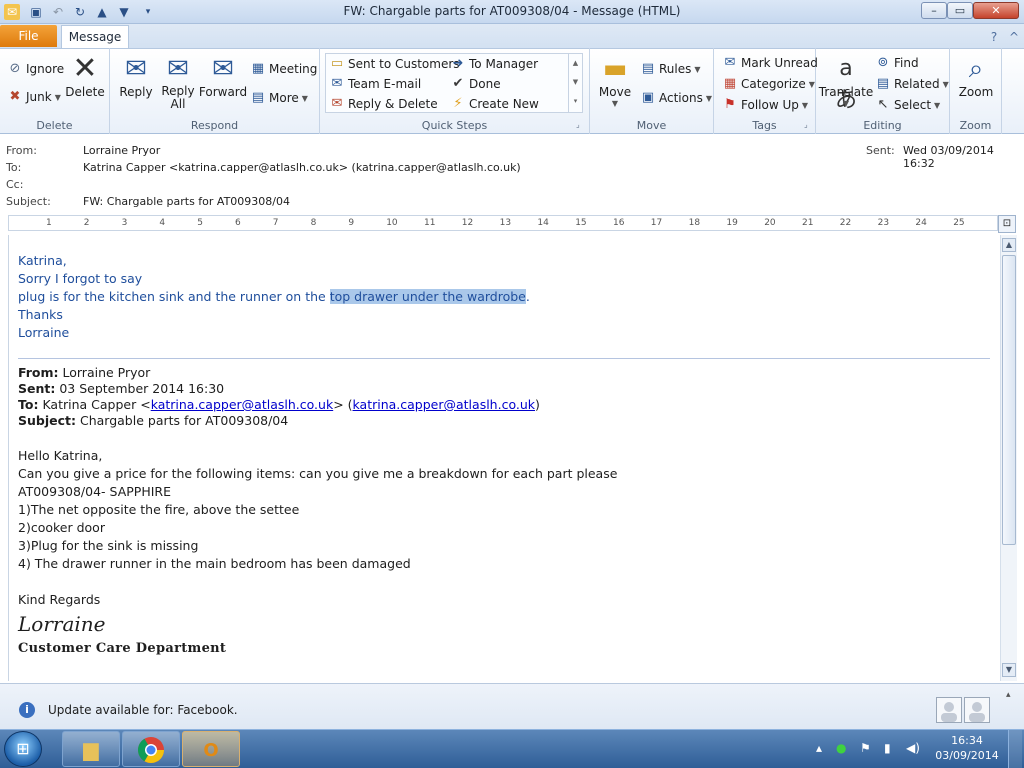  I want to click on quick-steps-scroll: ▲ ▼ ▾, so click(575, 83).